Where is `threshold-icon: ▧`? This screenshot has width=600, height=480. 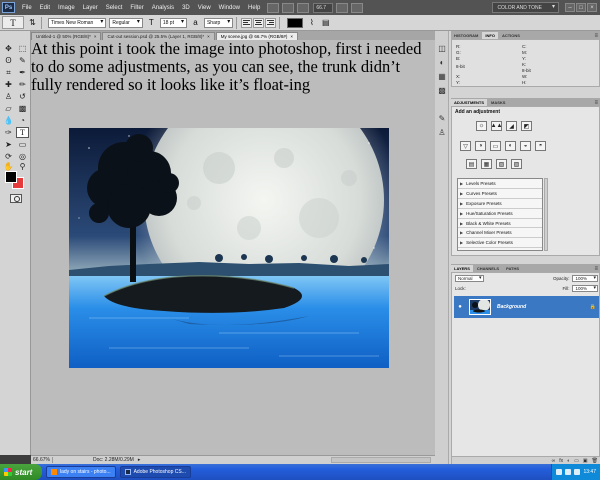
threshold-icon: ▧ is located at coordinates (501, 164).